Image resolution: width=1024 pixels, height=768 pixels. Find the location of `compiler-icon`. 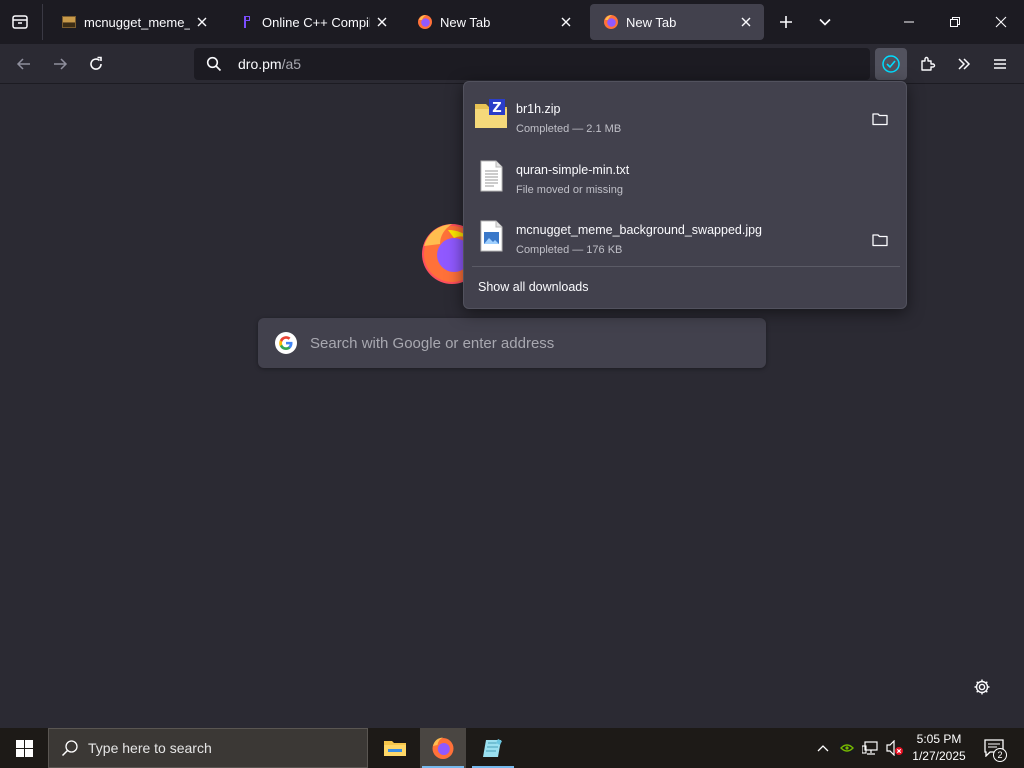

compiler-icon is located at coordinates (247, 22).